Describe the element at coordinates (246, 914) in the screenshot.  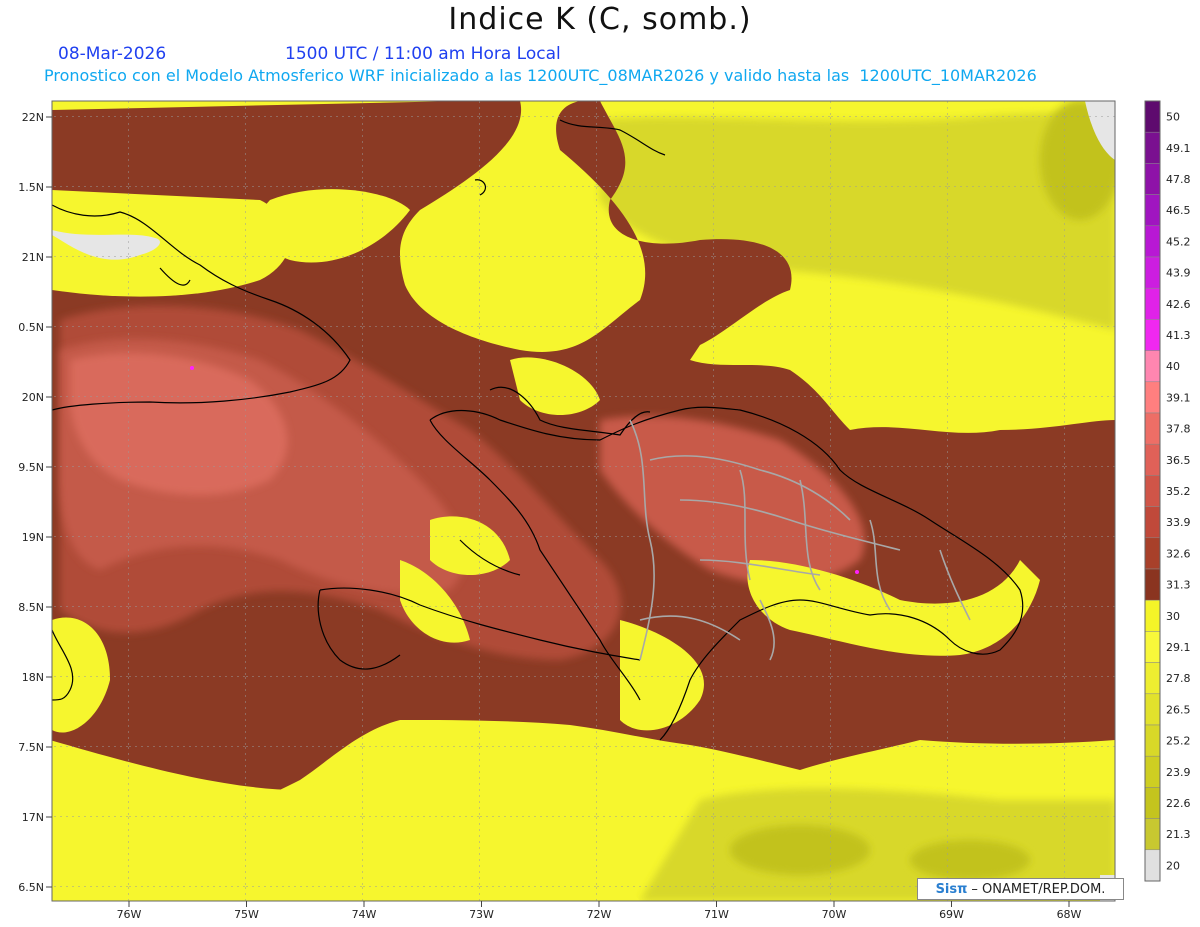
I see `lon-label: 75W` at that location.